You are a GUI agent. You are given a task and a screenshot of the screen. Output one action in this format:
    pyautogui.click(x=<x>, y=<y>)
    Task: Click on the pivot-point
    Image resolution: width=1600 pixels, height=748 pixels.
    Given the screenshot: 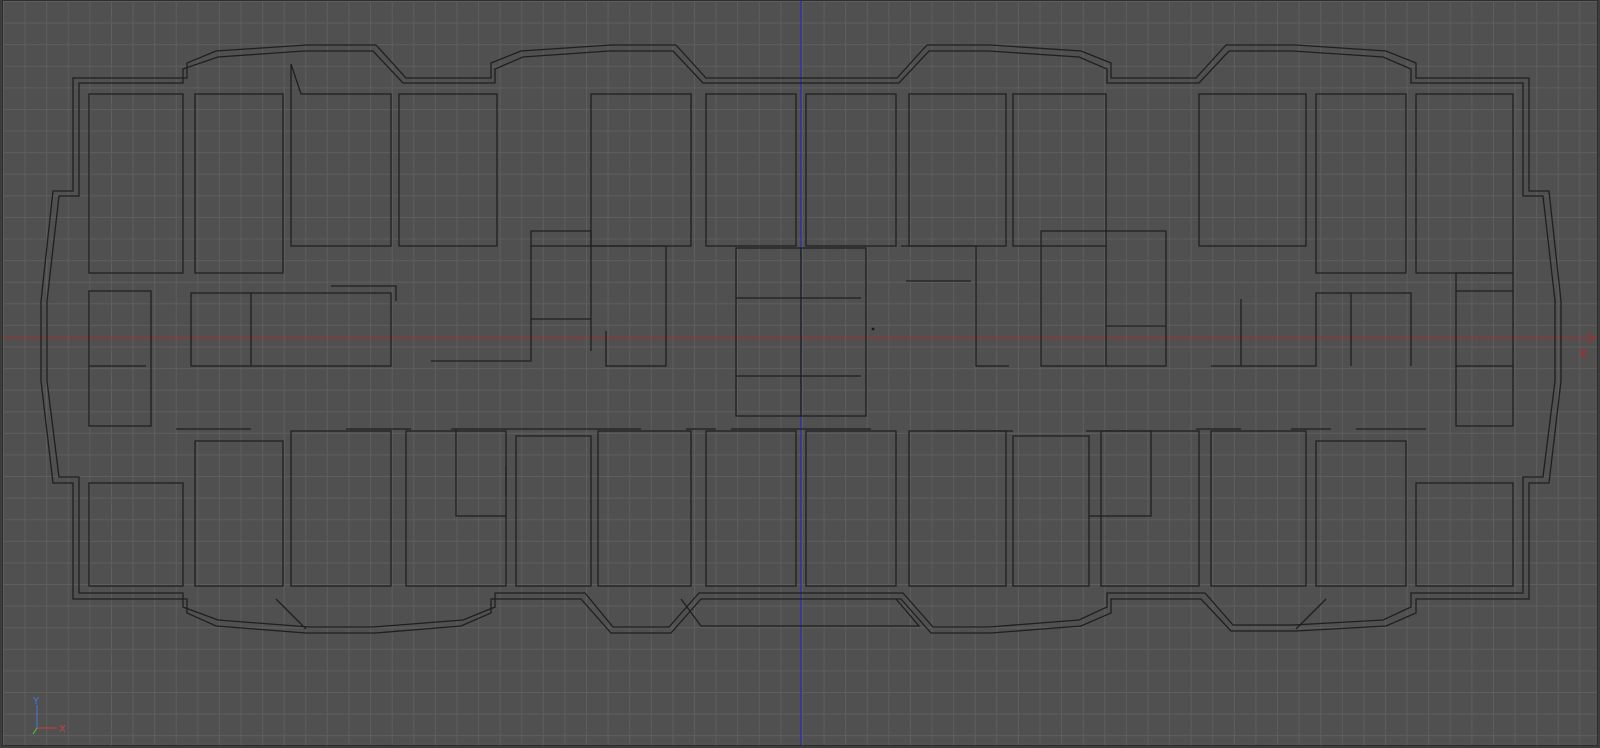 What is the action you would take?
    pyautogui.click(x=873, y=329)
    